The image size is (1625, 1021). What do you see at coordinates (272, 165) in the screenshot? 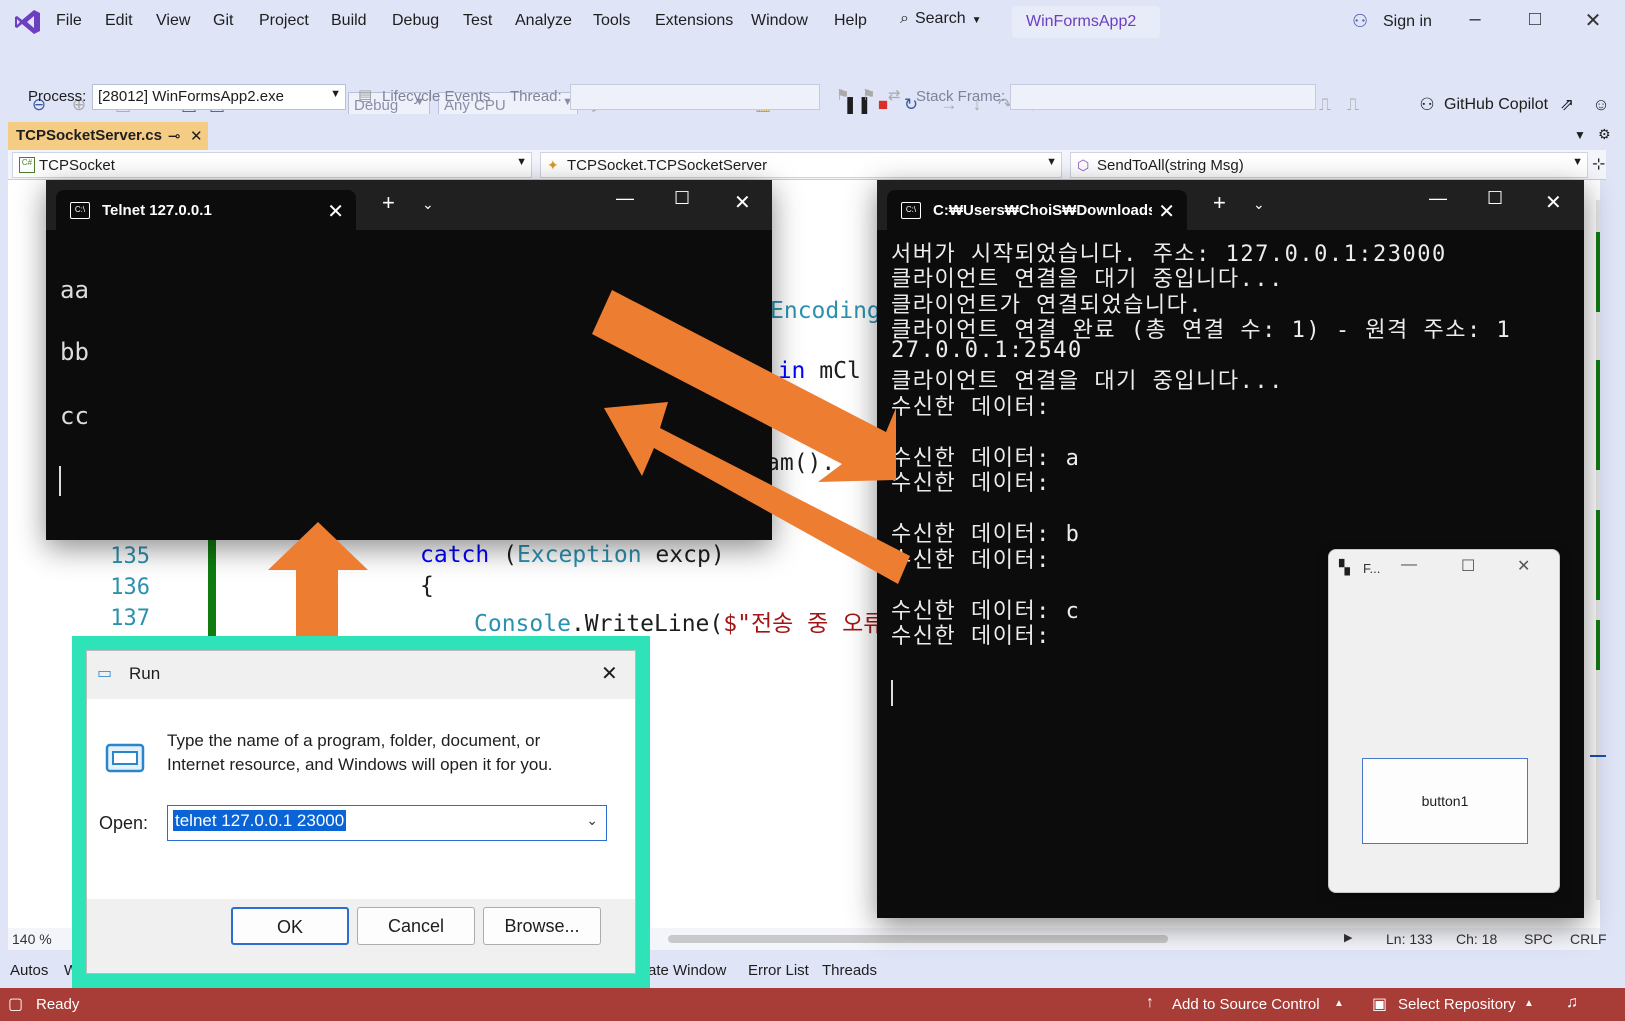
I see `project-dropdown: C# TCPSocket ▼` at bounding box center [272, 165].